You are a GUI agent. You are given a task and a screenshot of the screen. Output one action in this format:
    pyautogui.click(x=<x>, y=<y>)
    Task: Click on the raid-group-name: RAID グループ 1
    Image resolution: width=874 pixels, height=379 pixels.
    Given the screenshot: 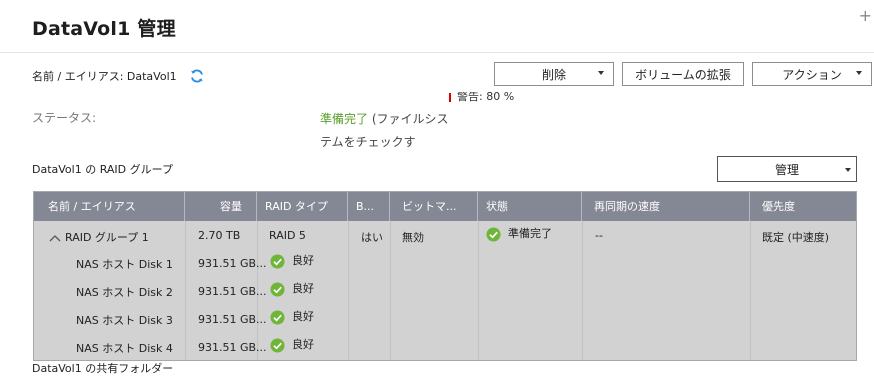 What is the action you would take?
    pyautogui.click(x=107, y=237)
    